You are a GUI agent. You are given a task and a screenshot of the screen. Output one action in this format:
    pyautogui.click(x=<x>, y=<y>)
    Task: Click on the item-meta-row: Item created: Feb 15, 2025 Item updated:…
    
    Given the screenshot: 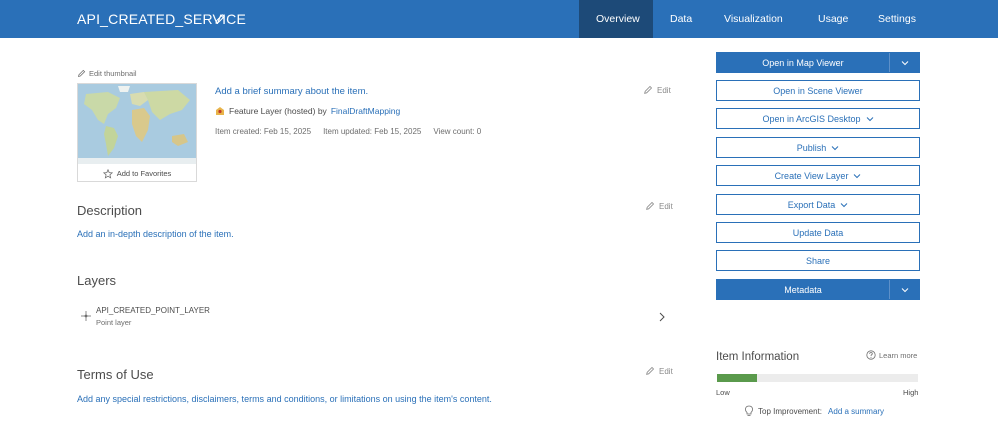 What is the action you would take?
    pyautogui.click(x=348, y=131)
    